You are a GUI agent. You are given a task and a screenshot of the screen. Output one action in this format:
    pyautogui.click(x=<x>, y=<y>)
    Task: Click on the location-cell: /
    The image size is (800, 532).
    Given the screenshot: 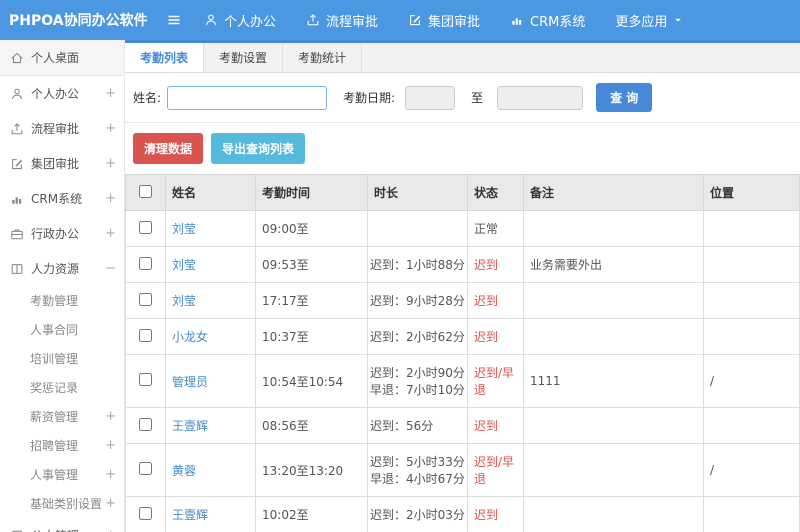 What is the action you would take?
    pyautogui.click(x=751, y=470)
    